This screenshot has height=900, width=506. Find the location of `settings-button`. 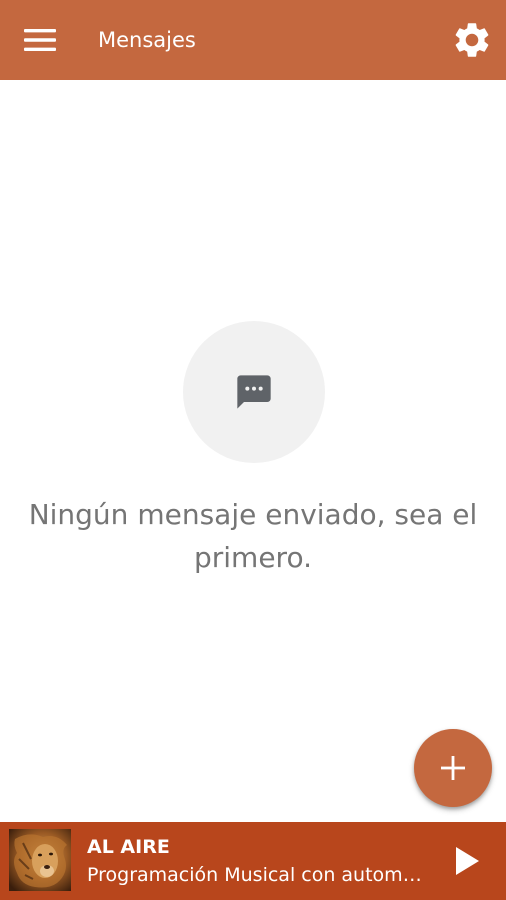

settings-button is located at coordinates (472, 40).